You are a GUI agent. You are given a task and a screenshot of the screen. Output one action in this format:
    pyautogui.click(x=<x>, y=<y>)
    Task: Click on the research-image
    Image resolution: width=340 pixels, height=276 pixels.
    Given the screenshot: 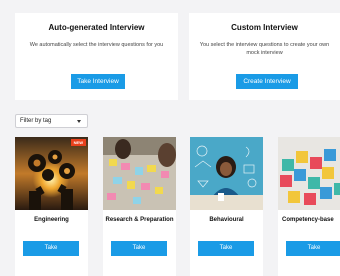 What is the action you would take?
    pyautogui.click(x=139, y=173)
    